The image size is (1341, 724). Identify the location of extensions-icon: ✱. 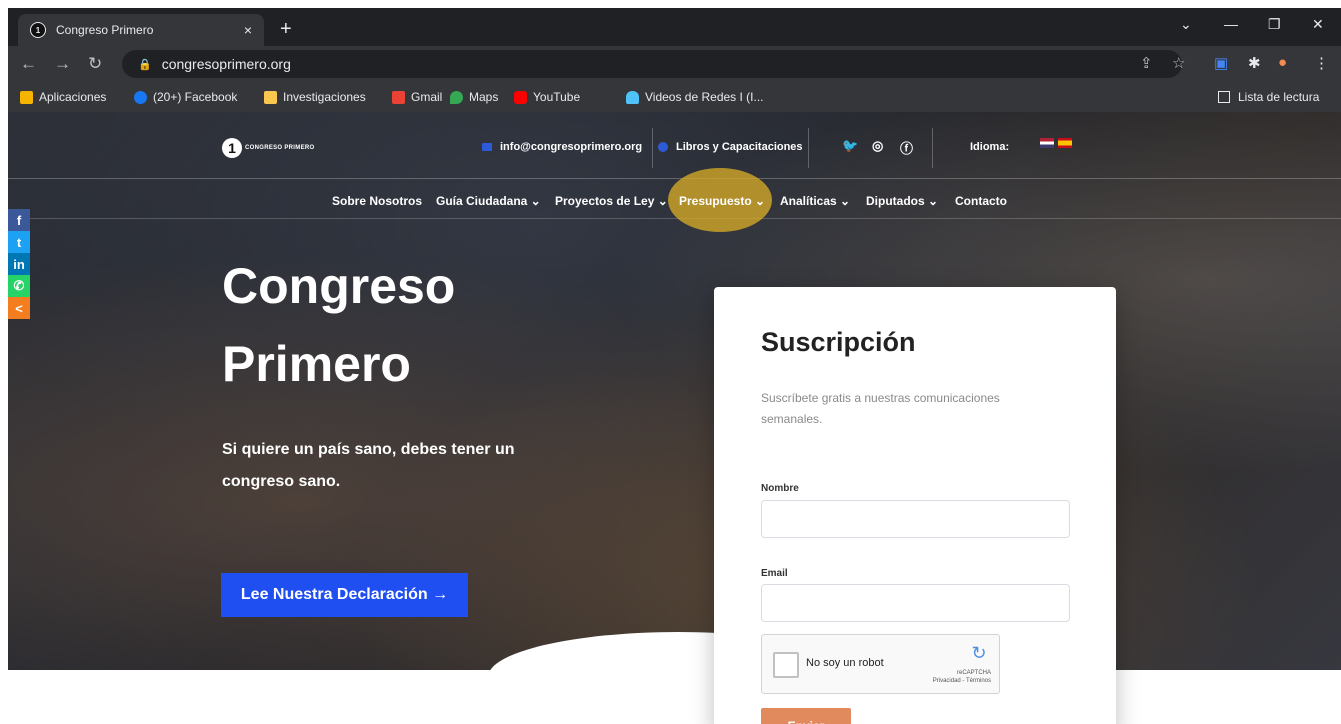
(1254, 63).